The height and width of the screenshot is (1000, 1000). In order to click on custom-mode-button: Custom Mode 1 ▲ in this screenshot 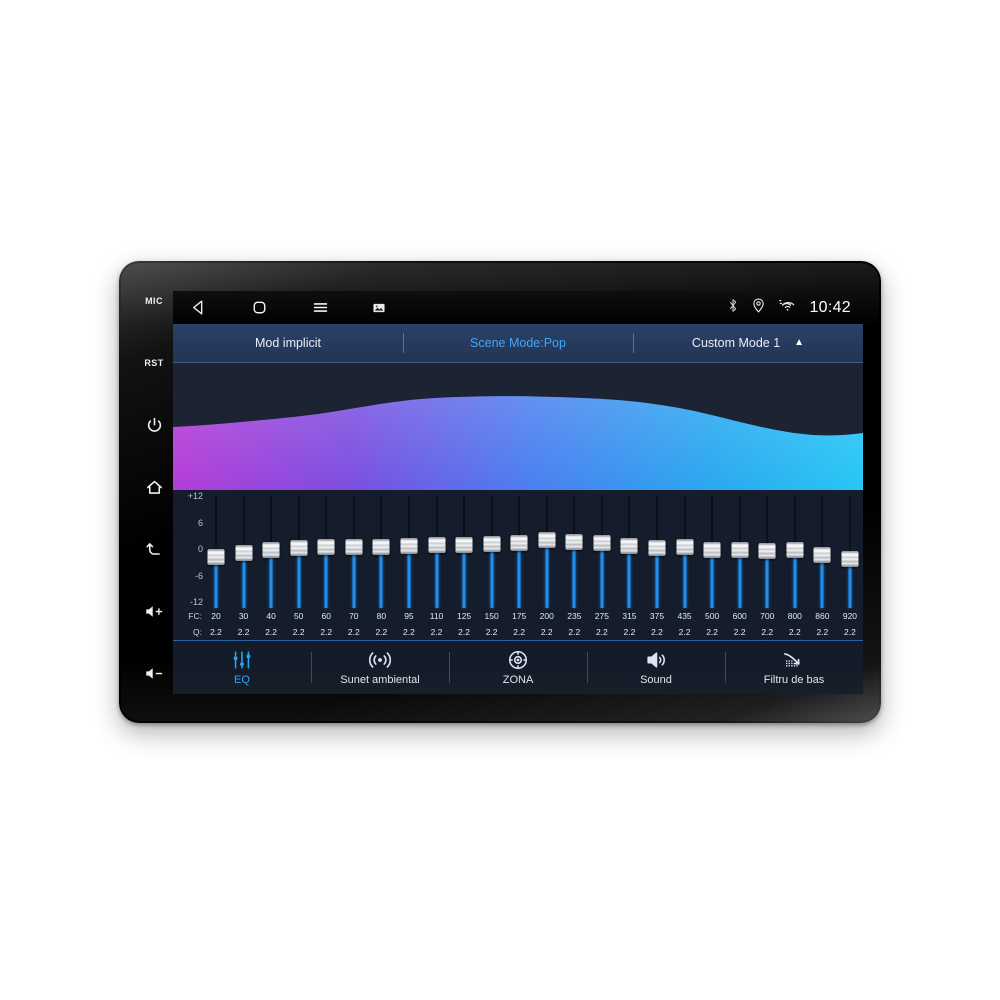, I will do `click(748, 343)`.